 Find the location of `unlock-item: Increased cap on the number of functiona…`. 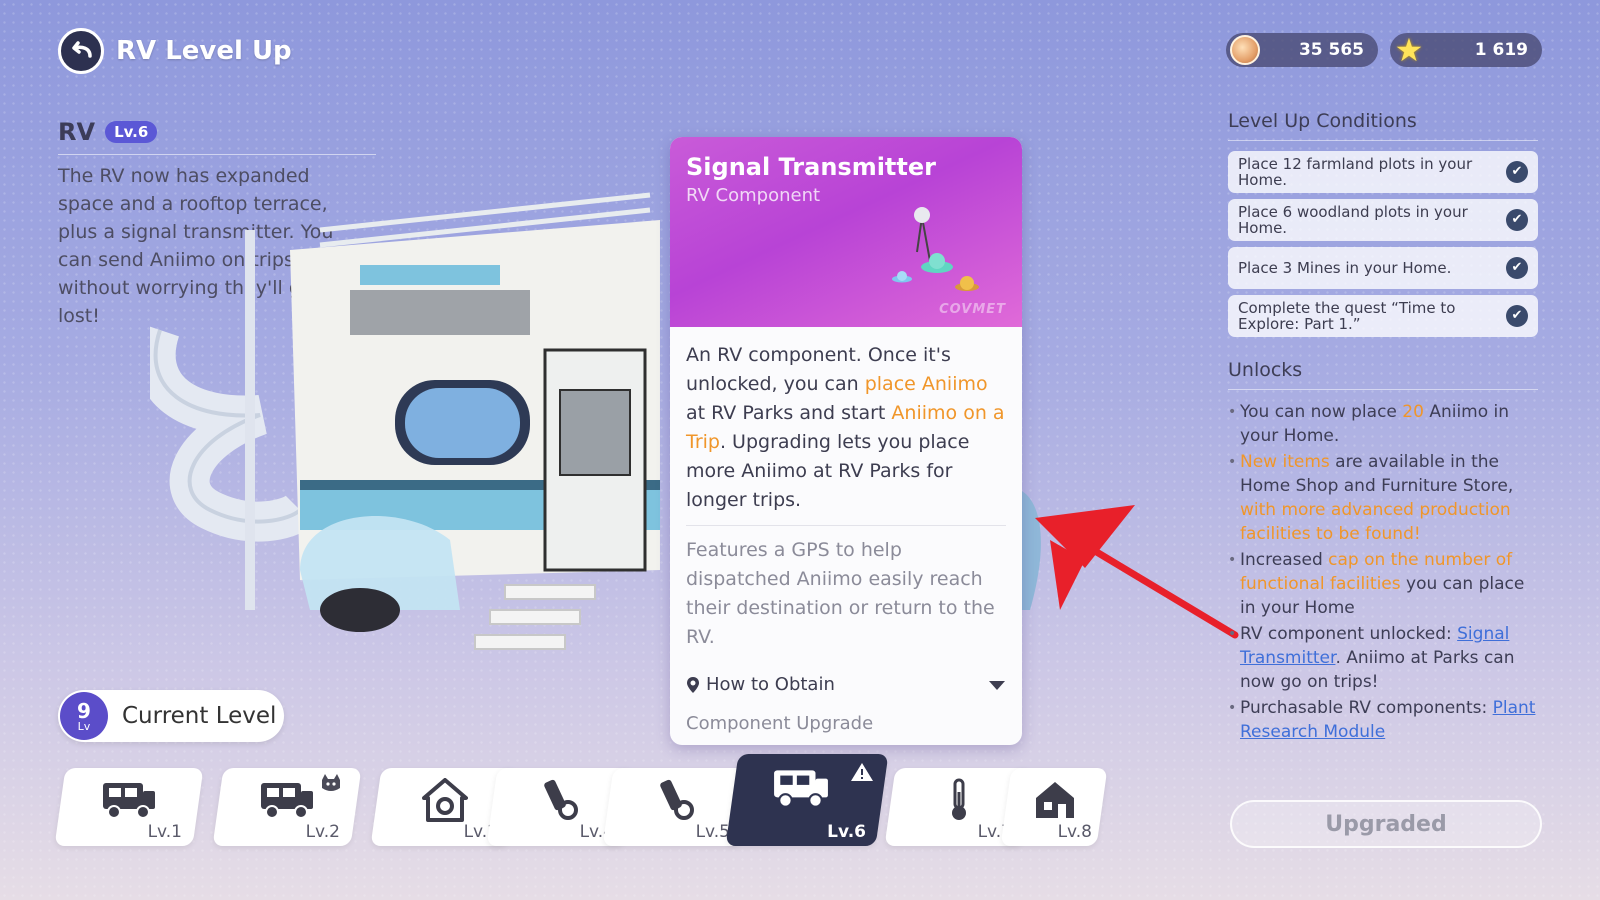

unlock-item: Increased cap on the number of functiona… is located at coordinates (1383, 584).